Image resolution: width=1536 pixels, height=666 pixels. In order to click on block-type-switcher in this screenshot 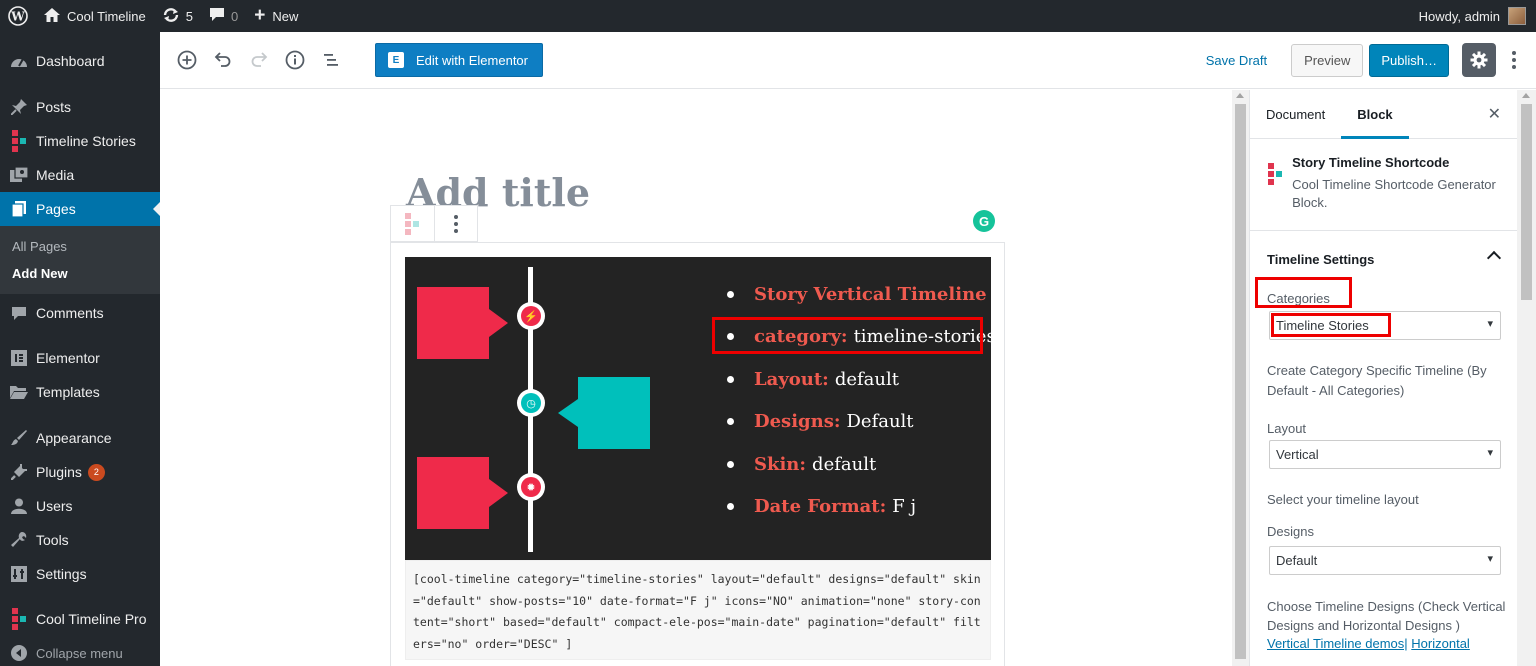, I will do `click(412, 223)`.